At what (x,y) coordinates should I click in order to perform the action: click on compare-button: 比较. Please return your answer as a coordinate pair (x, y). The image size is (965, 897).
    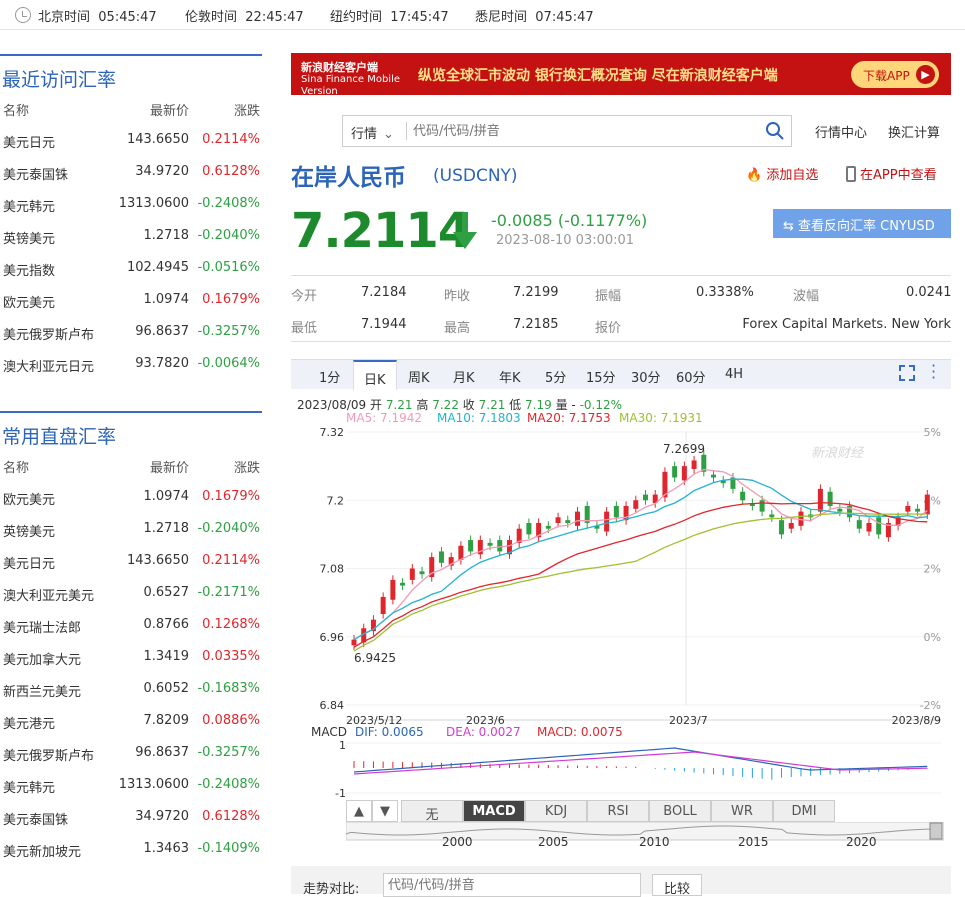
    Looking at the image, I should click on (677, 885).